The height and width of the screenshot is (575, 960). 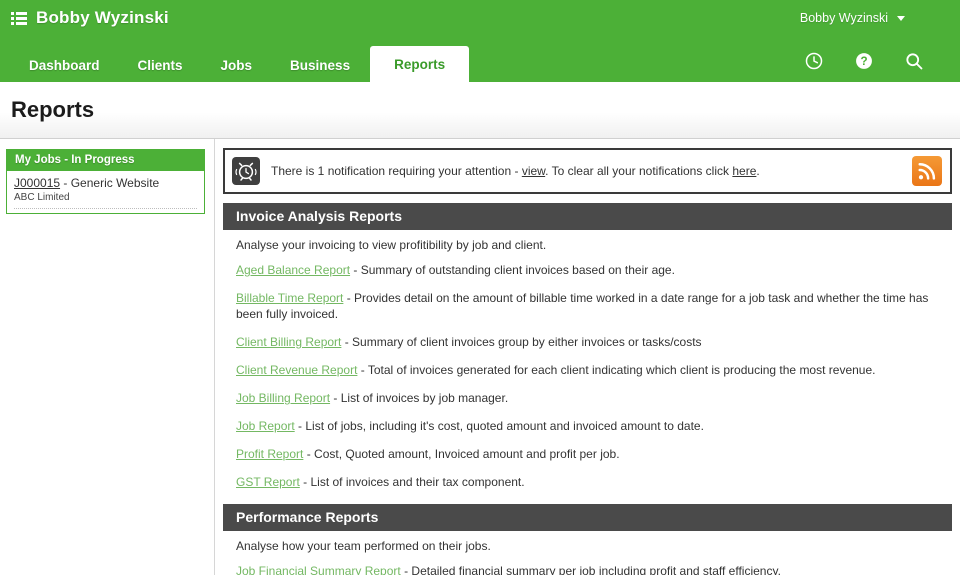 What do you see at coordinates (639, 171) in the screenshot?
I see `notification-text-middle: . To clear all your notifications click` at bounding box center [639, 171].